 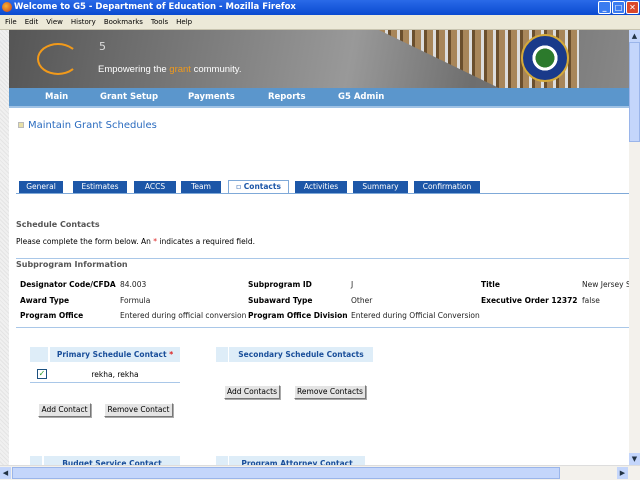 I want to click on scroll-down-arrow: ▼, so click(x=634, y=459).